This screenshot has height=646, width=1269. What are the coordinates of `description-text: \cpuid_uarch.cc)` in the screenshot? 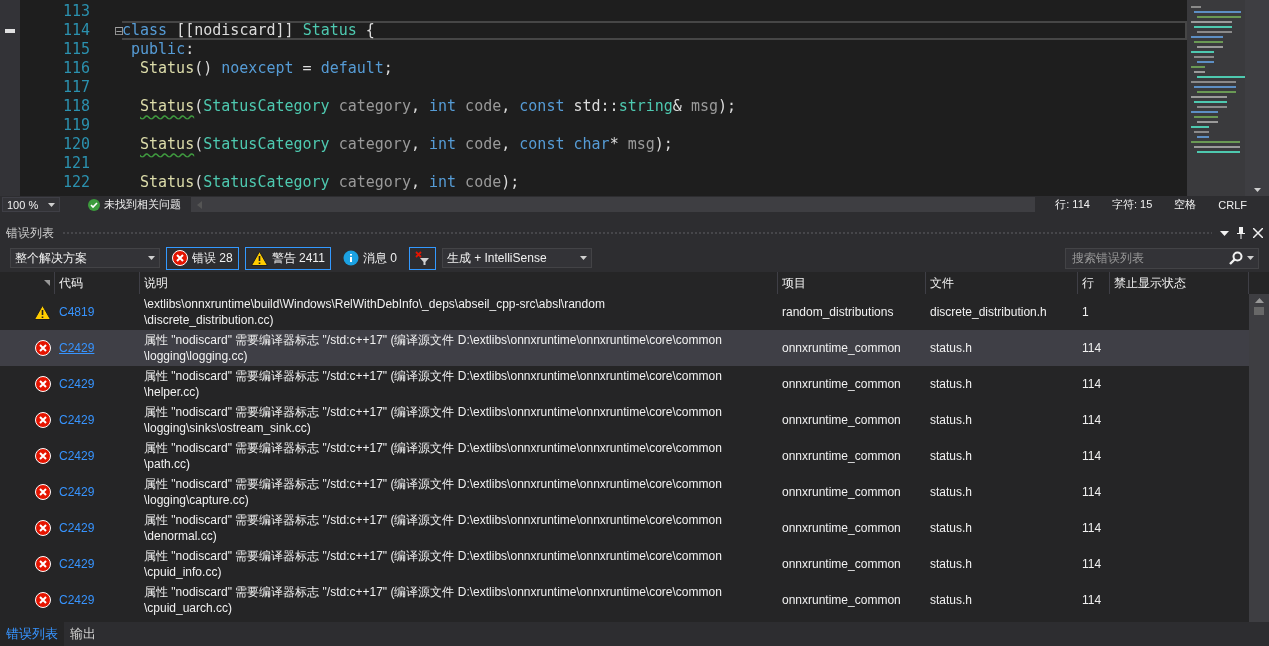 It's located at (189, 608).